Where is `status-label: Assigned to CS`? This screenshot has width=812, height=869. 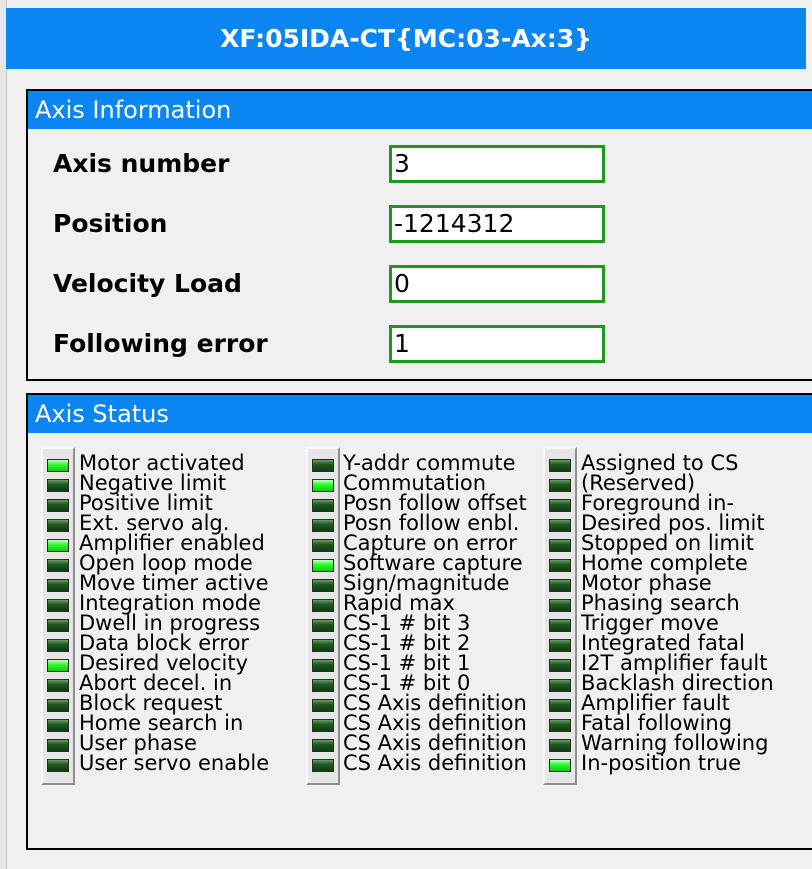
status-label: Assigned to CS is located at coordinates (660, 463).